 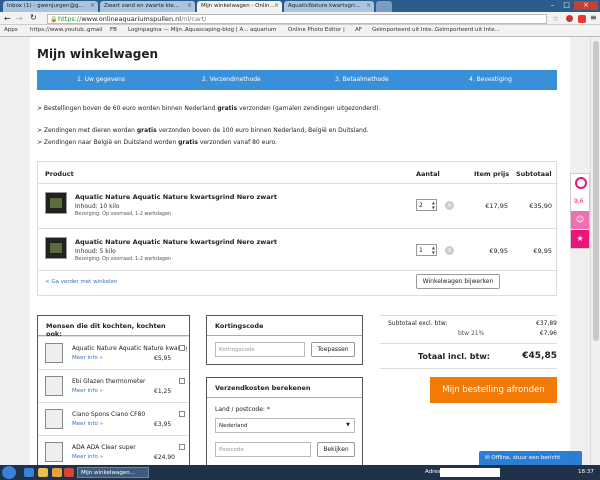 What do you see at coordinates (113, 327) in the screenshot?
I see `related-title: Mensen die dit kochten, kochten ook:` at bounding box center [113, 327].